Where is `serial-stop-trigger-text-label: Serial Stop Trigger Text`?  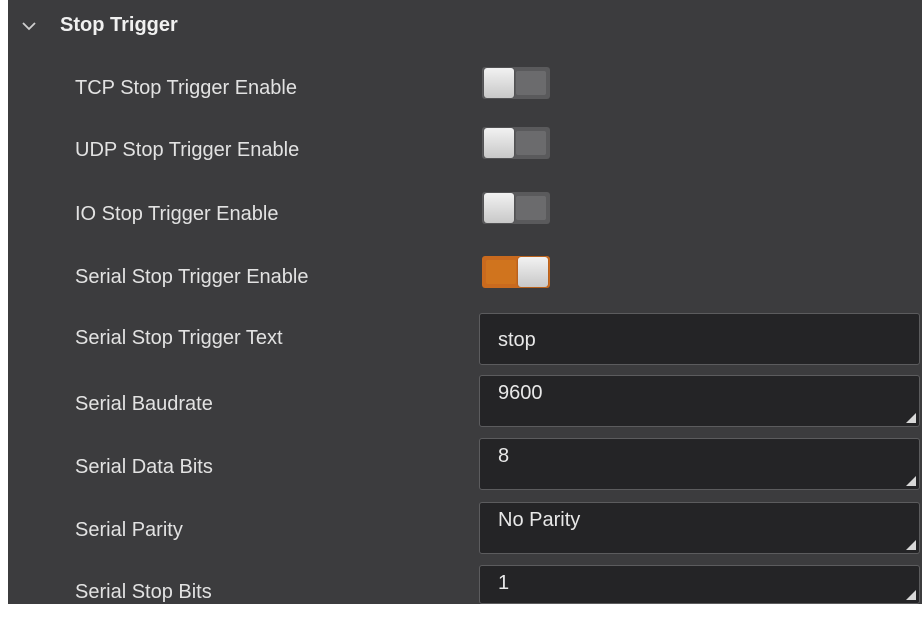 serial-stop-trigger-text-label: Serial Stop Trigger Text is located at coordinates (179, 338).